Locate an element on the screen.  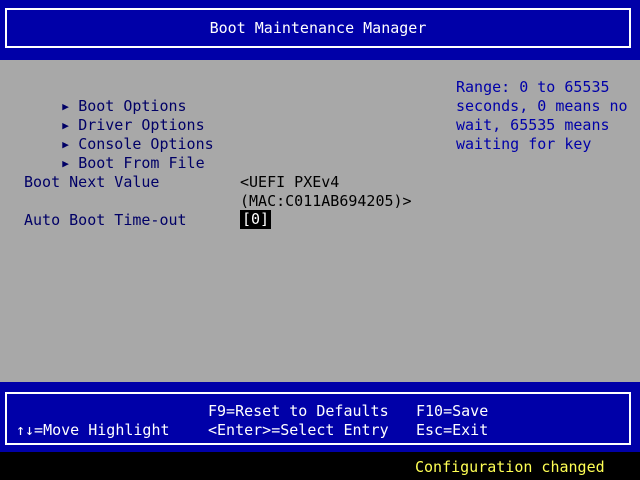
help-text-line: wait, 65535 means is located at coordinates (533, 125).